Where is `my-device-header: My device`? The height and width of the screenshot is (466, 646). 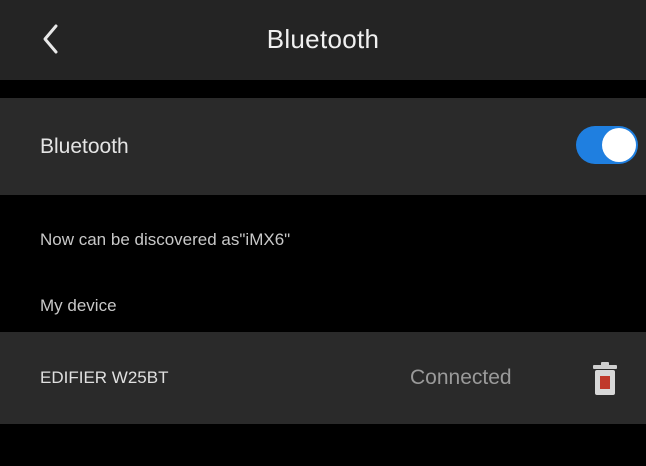 my-device-header: My device is located at coordinates (78, 305).